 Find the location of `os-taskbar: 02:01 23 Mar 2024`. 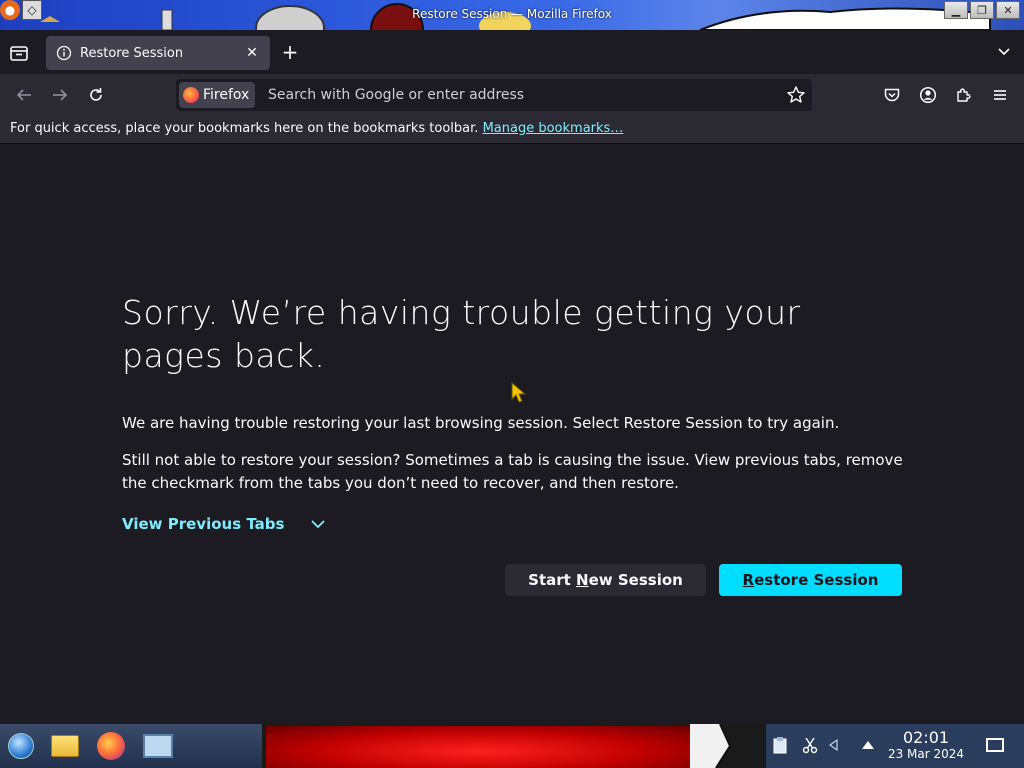

os-taskbar: 02:01 23 Mar 2024 is located at coordinates (512, 746).